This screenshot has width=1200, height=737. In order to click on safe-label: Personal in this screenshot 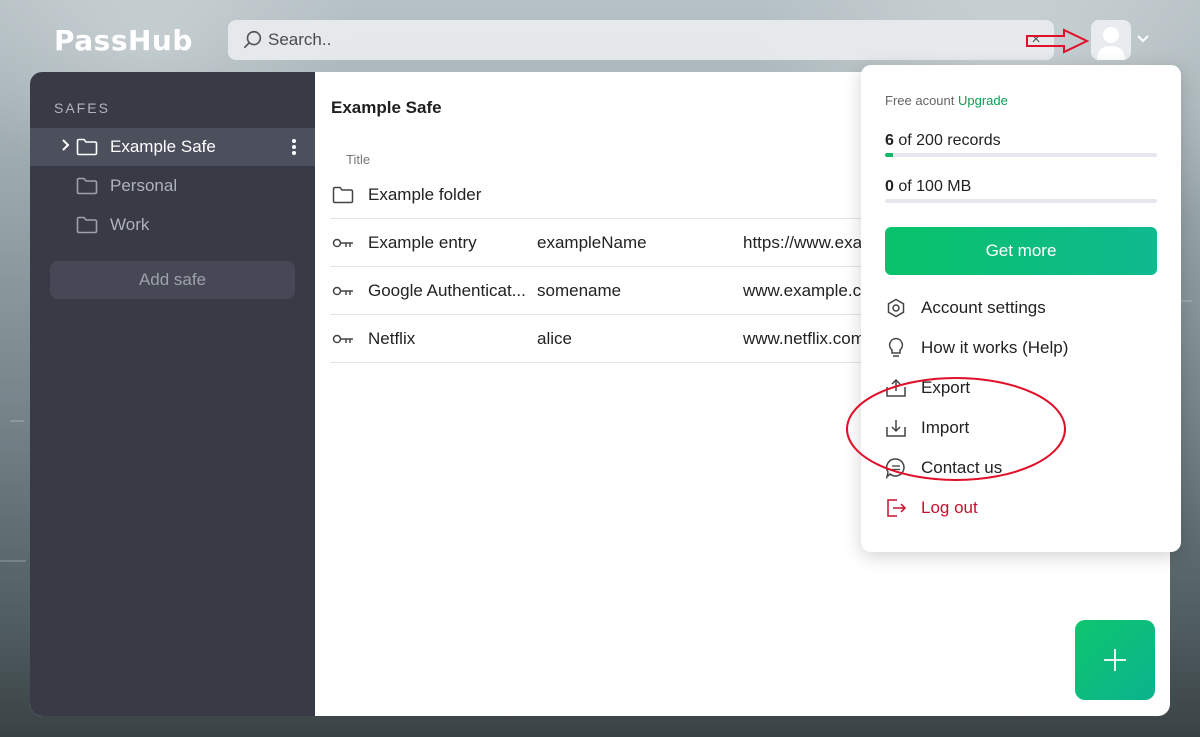, I will do `click(144, 185)`.